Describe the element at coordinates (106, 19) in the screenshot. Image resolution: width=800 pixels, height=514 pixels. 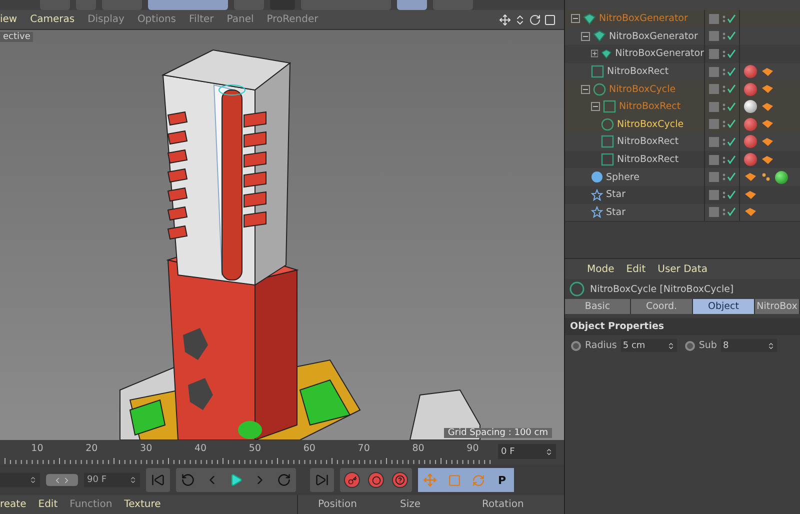
I see `menu-item: Display` at that location.